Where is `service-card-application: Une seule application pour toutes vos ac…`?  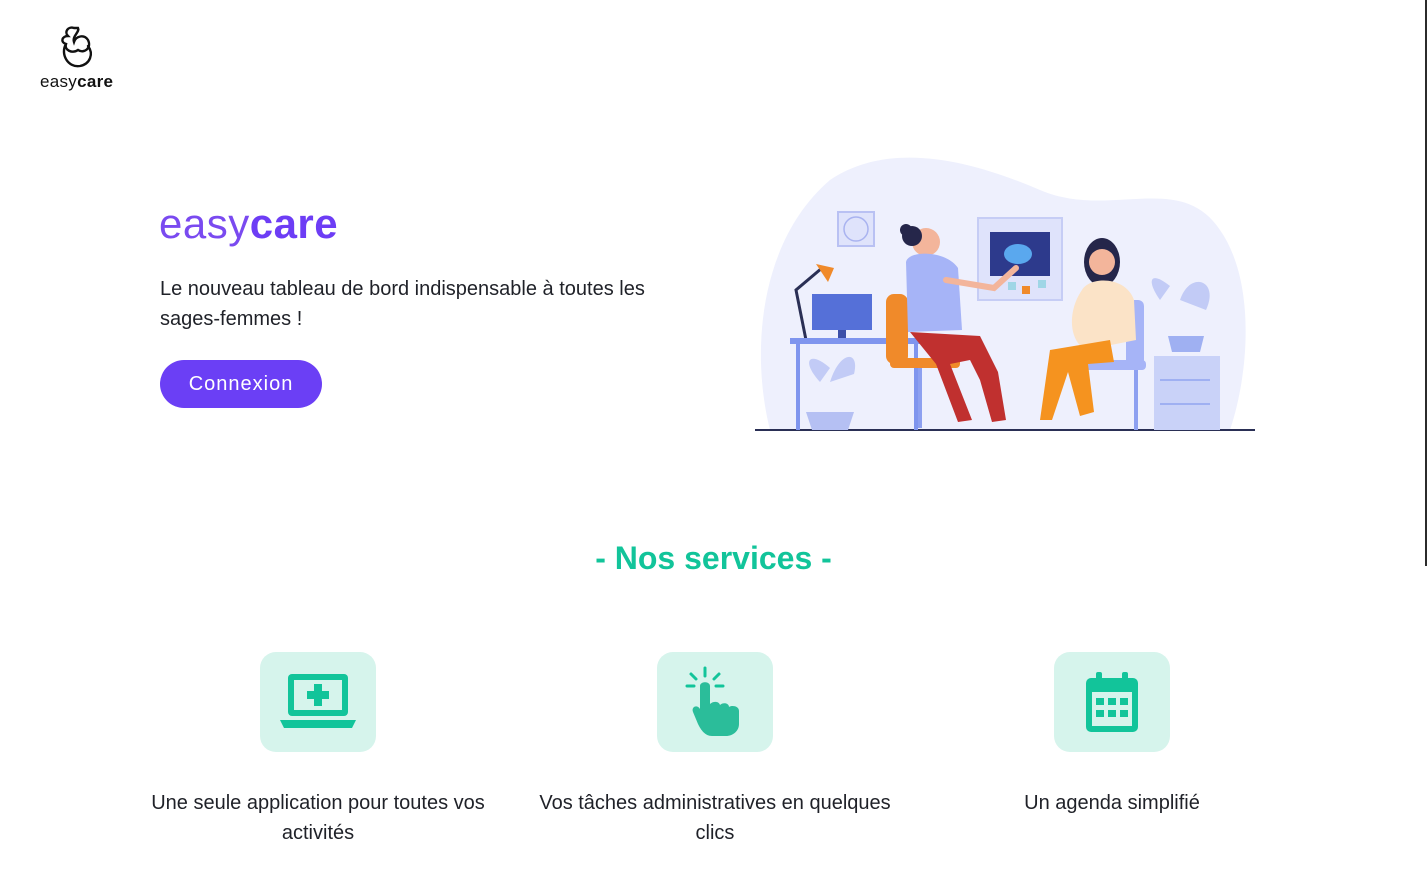 service-card-application: Une seule application pour toutes vos ac… is located at coordinates (318, 750).